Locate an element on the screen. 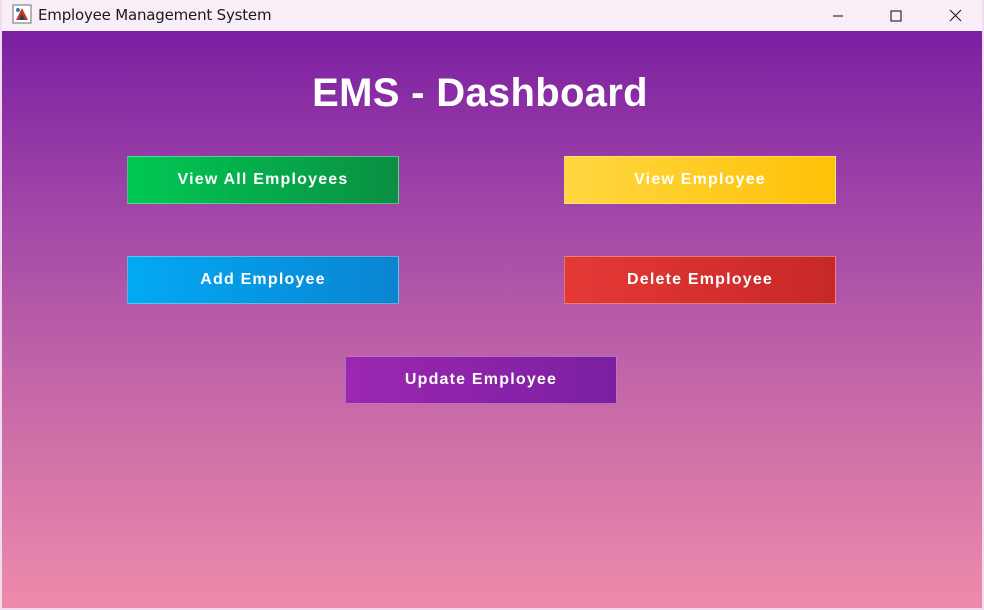 Image resolution: width=984 pixels, height=610 pixels. window-title: Employee Management System is located at coordinates (155, 15).